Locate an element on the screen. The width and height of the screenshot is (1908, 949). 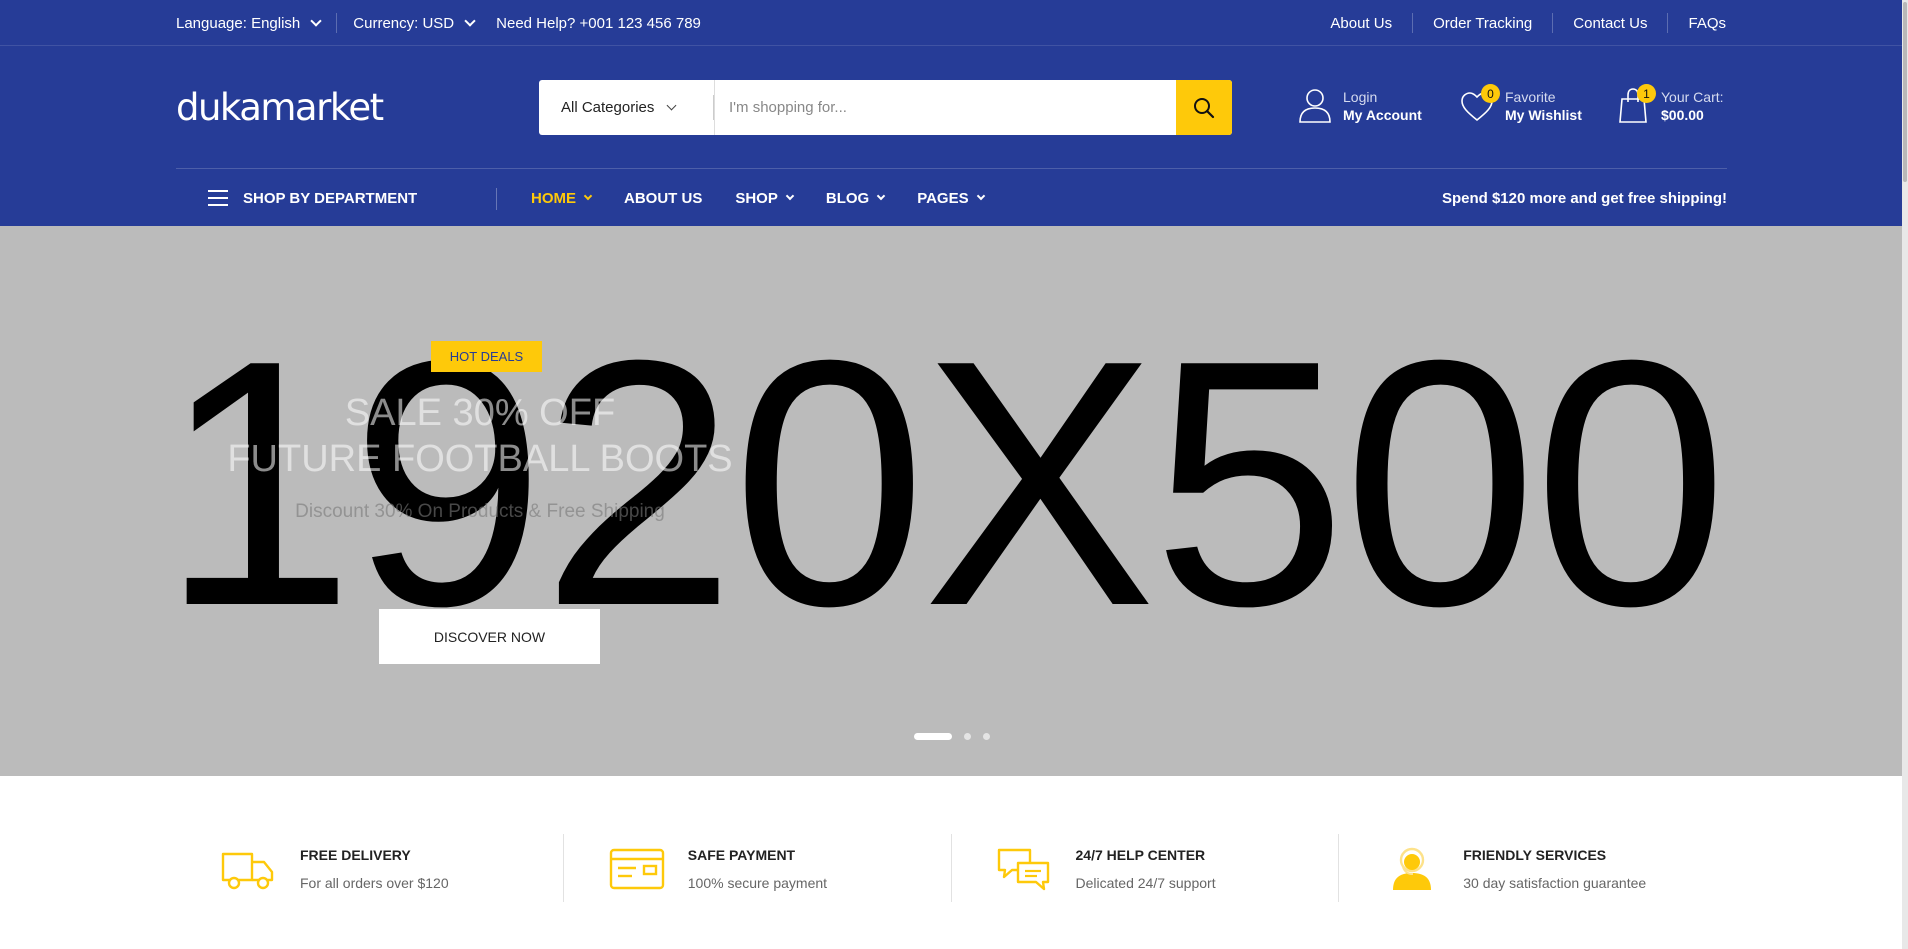
delivery-truck-icon is located at coordinates (247, 871).